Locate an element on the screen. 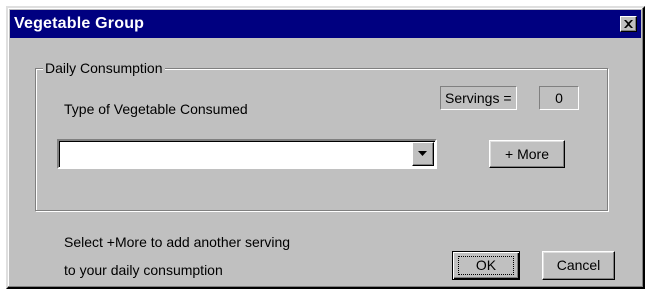  vegetable-type-dropdown is located at coordinates (247, 154).